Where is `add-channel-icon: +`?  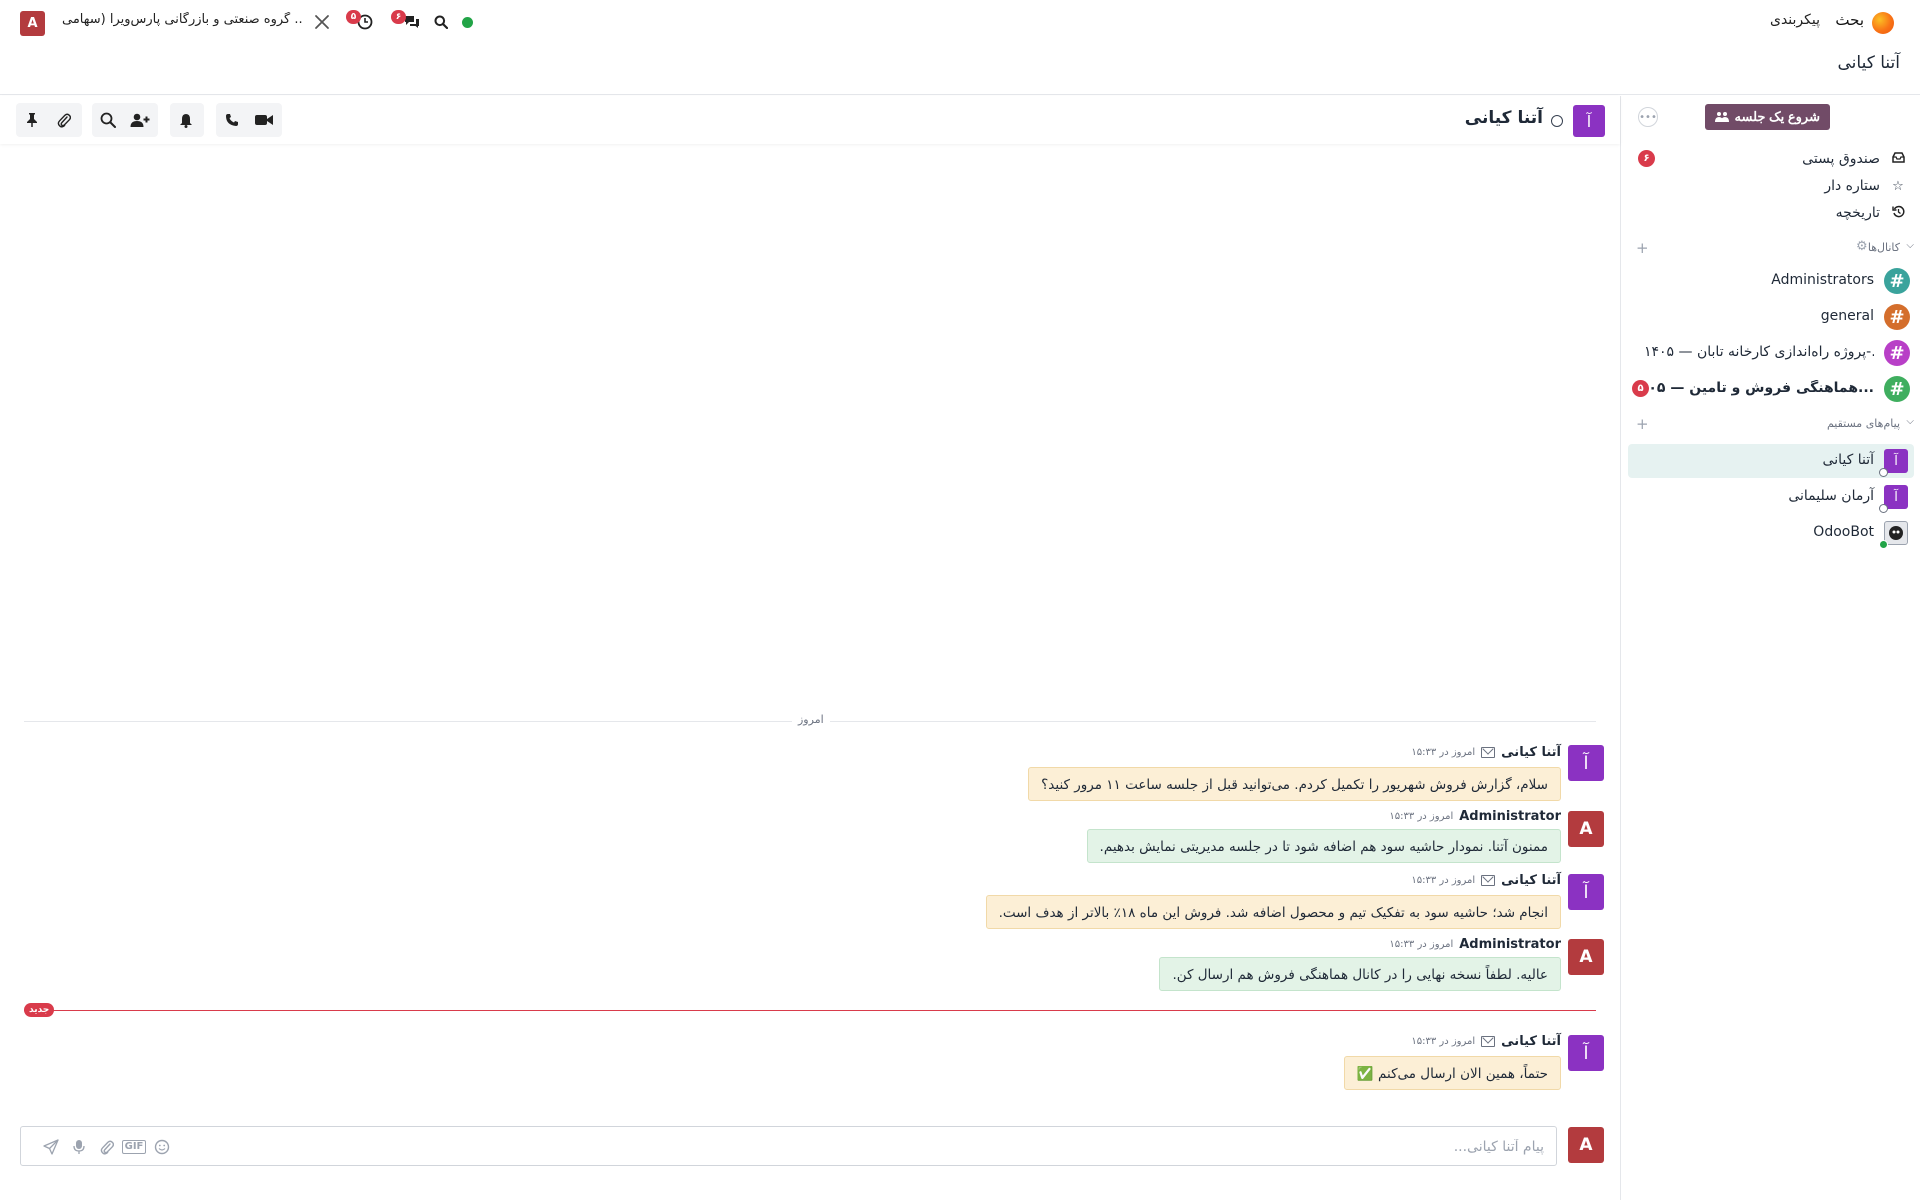 add-channel-icon: + is located at coordinates (1642, 248).